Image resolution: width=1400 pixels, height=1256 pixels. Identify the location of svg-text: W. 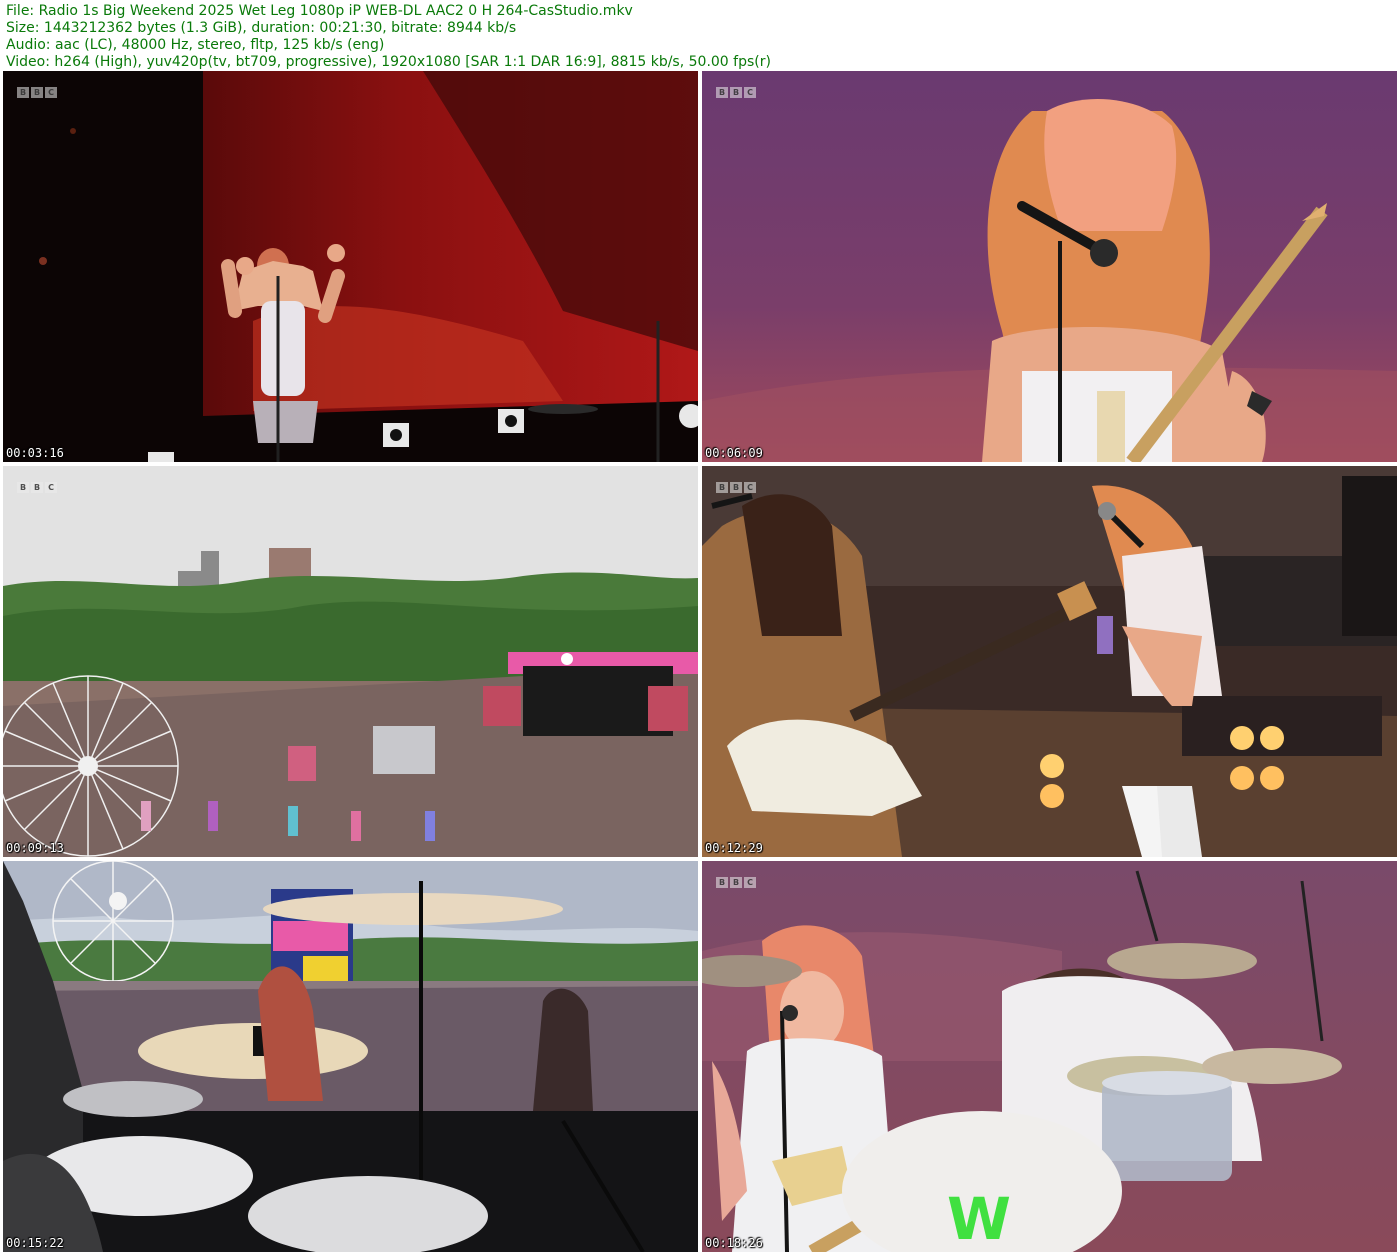
(979, 1218).